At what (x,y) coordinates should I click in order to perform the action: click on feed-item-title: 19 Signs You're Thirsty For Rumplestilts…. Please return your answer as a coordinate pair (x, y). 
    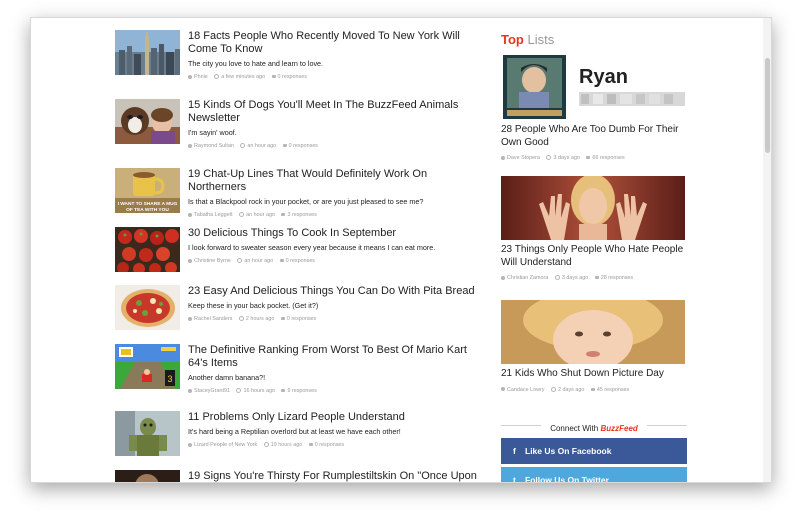
    Looking at the image, I should click on (336, 476).